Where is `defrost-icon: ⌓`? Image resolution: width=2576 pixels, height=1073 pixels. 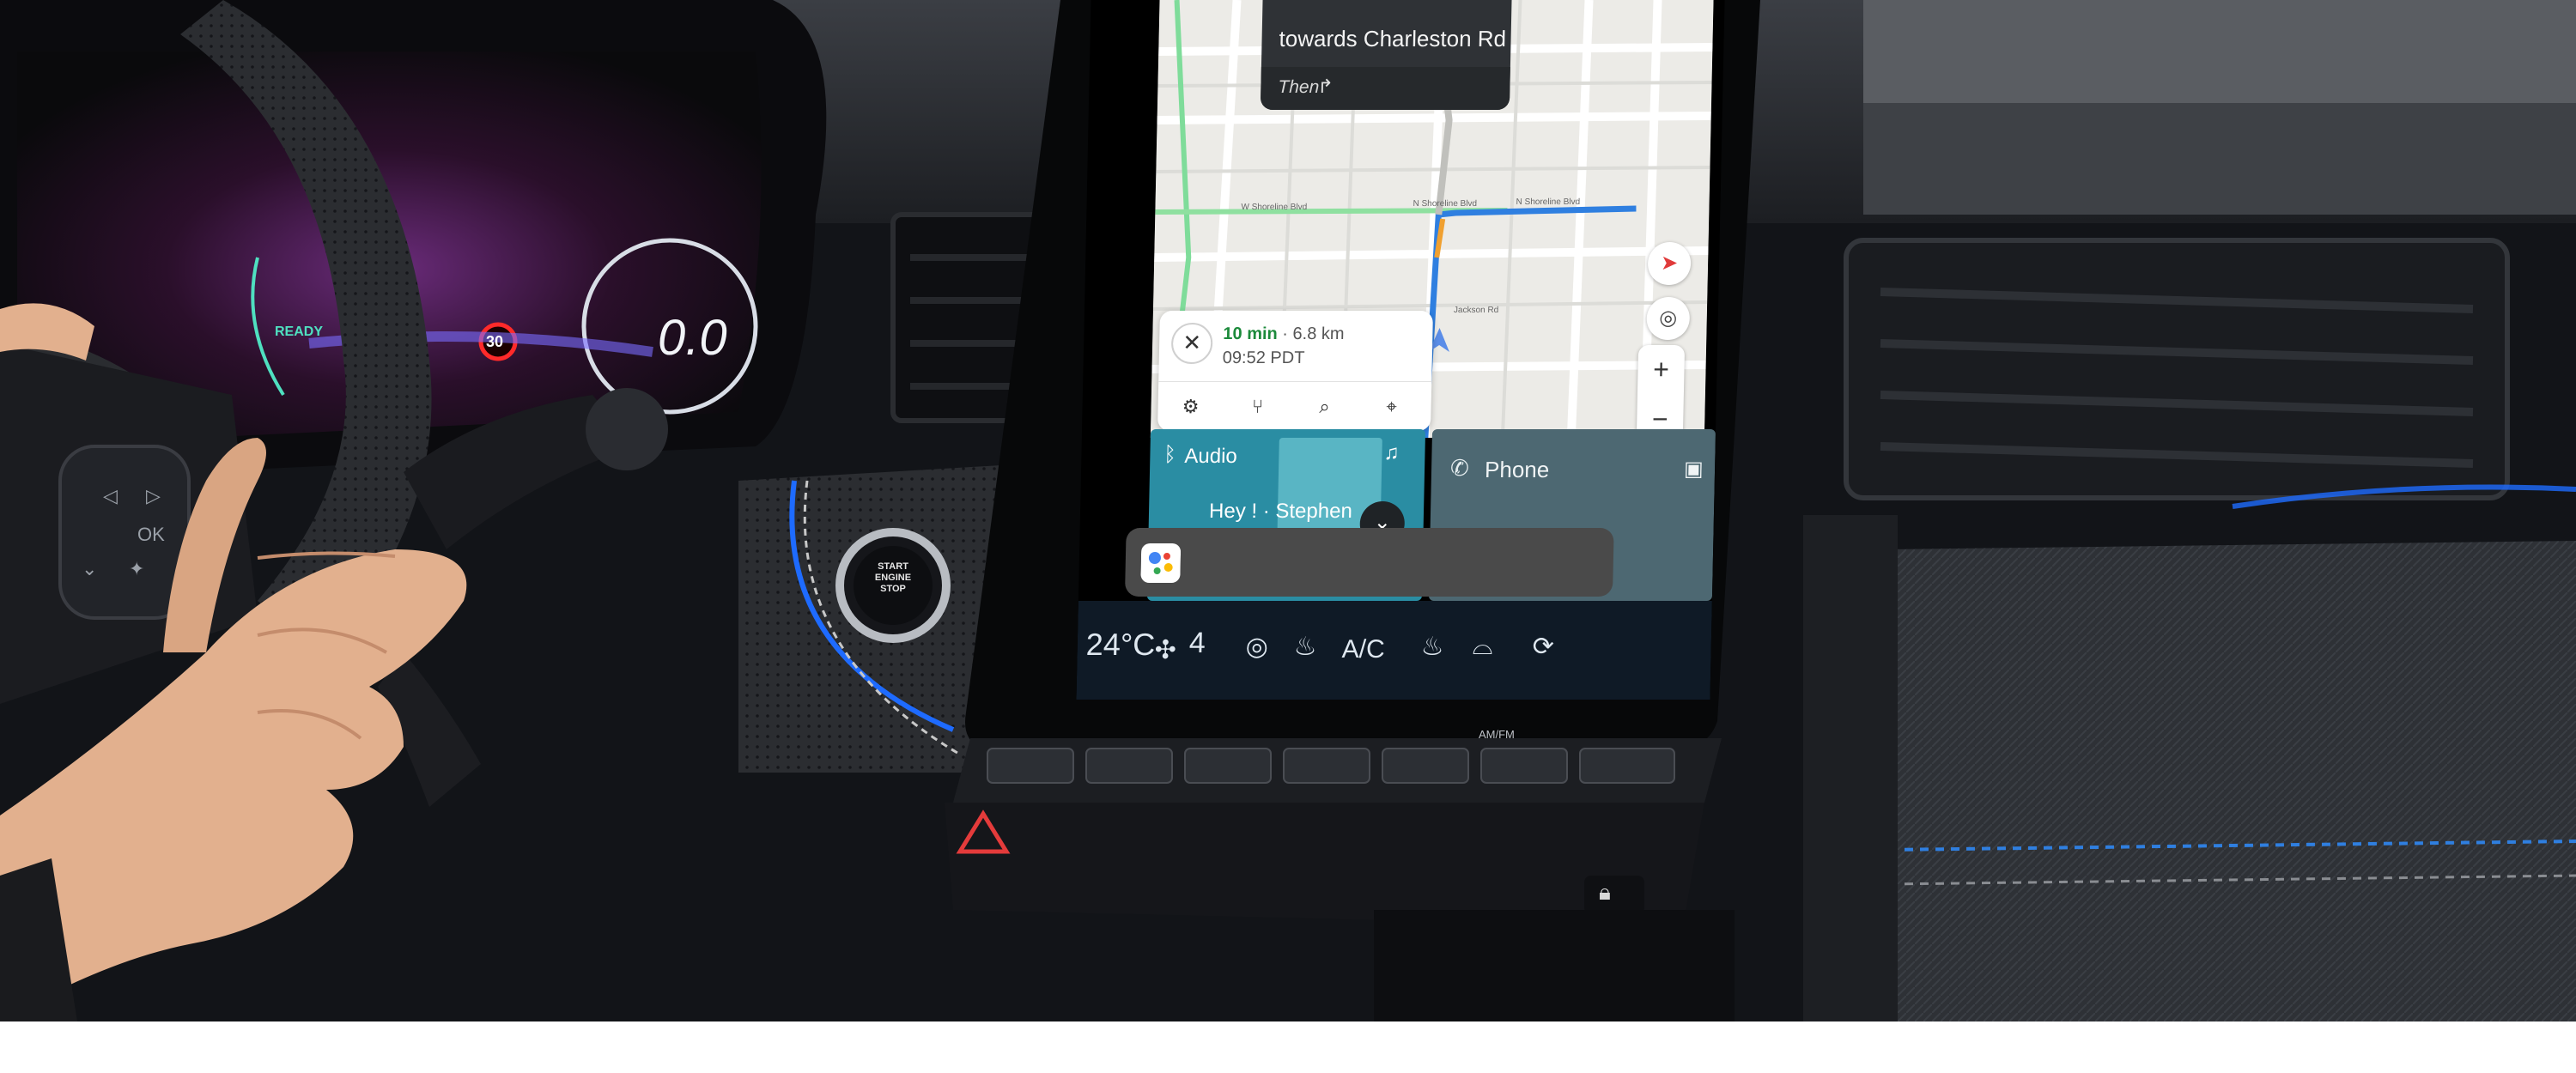 defrost-icon: ⌓ is located at coordinates (1482, 646).